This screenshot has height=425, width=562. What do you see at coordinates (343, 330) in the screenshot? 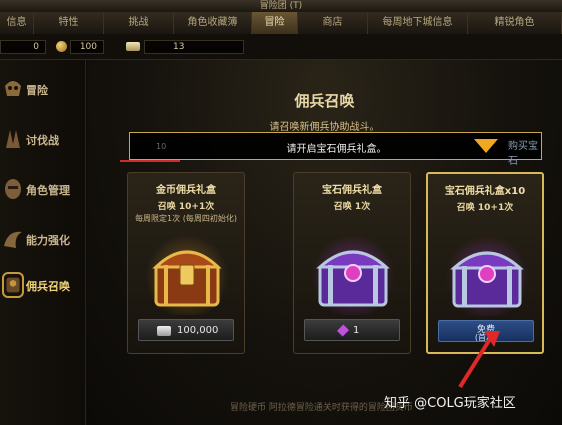
I see `purple-gem-icon` at bounding box center [343, 330].